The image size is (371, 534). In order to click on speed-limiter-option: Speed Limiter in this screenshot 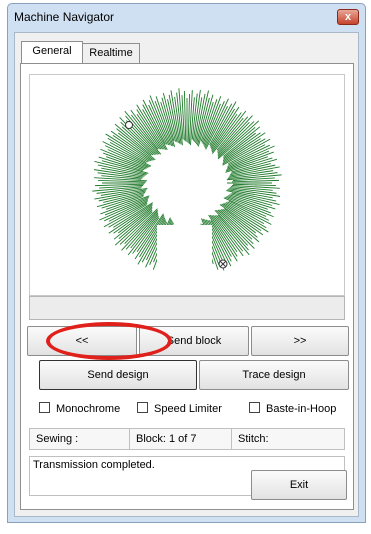, I will do `click(179, 409)`.